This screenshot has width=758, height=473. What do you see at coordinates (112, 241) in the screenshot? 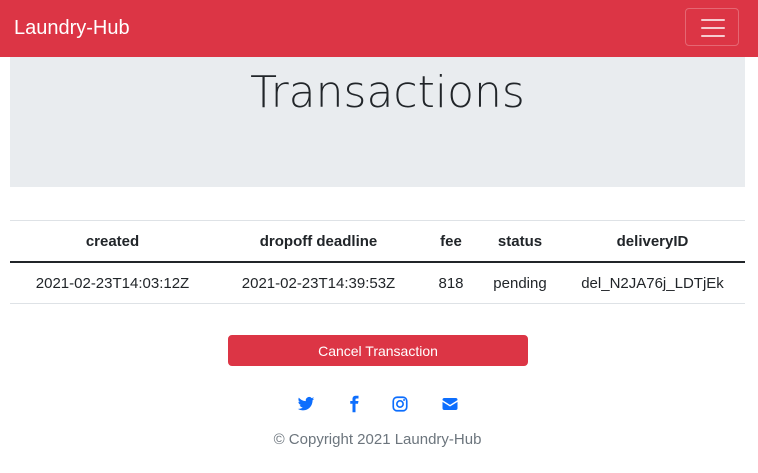
I see `column-header-created: created` at bounding box center [112, 241].